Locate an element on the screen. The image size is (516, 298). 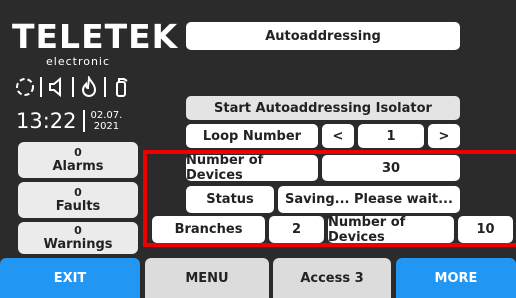
loop-number-value: 1 is located at coordinates (391, 136).